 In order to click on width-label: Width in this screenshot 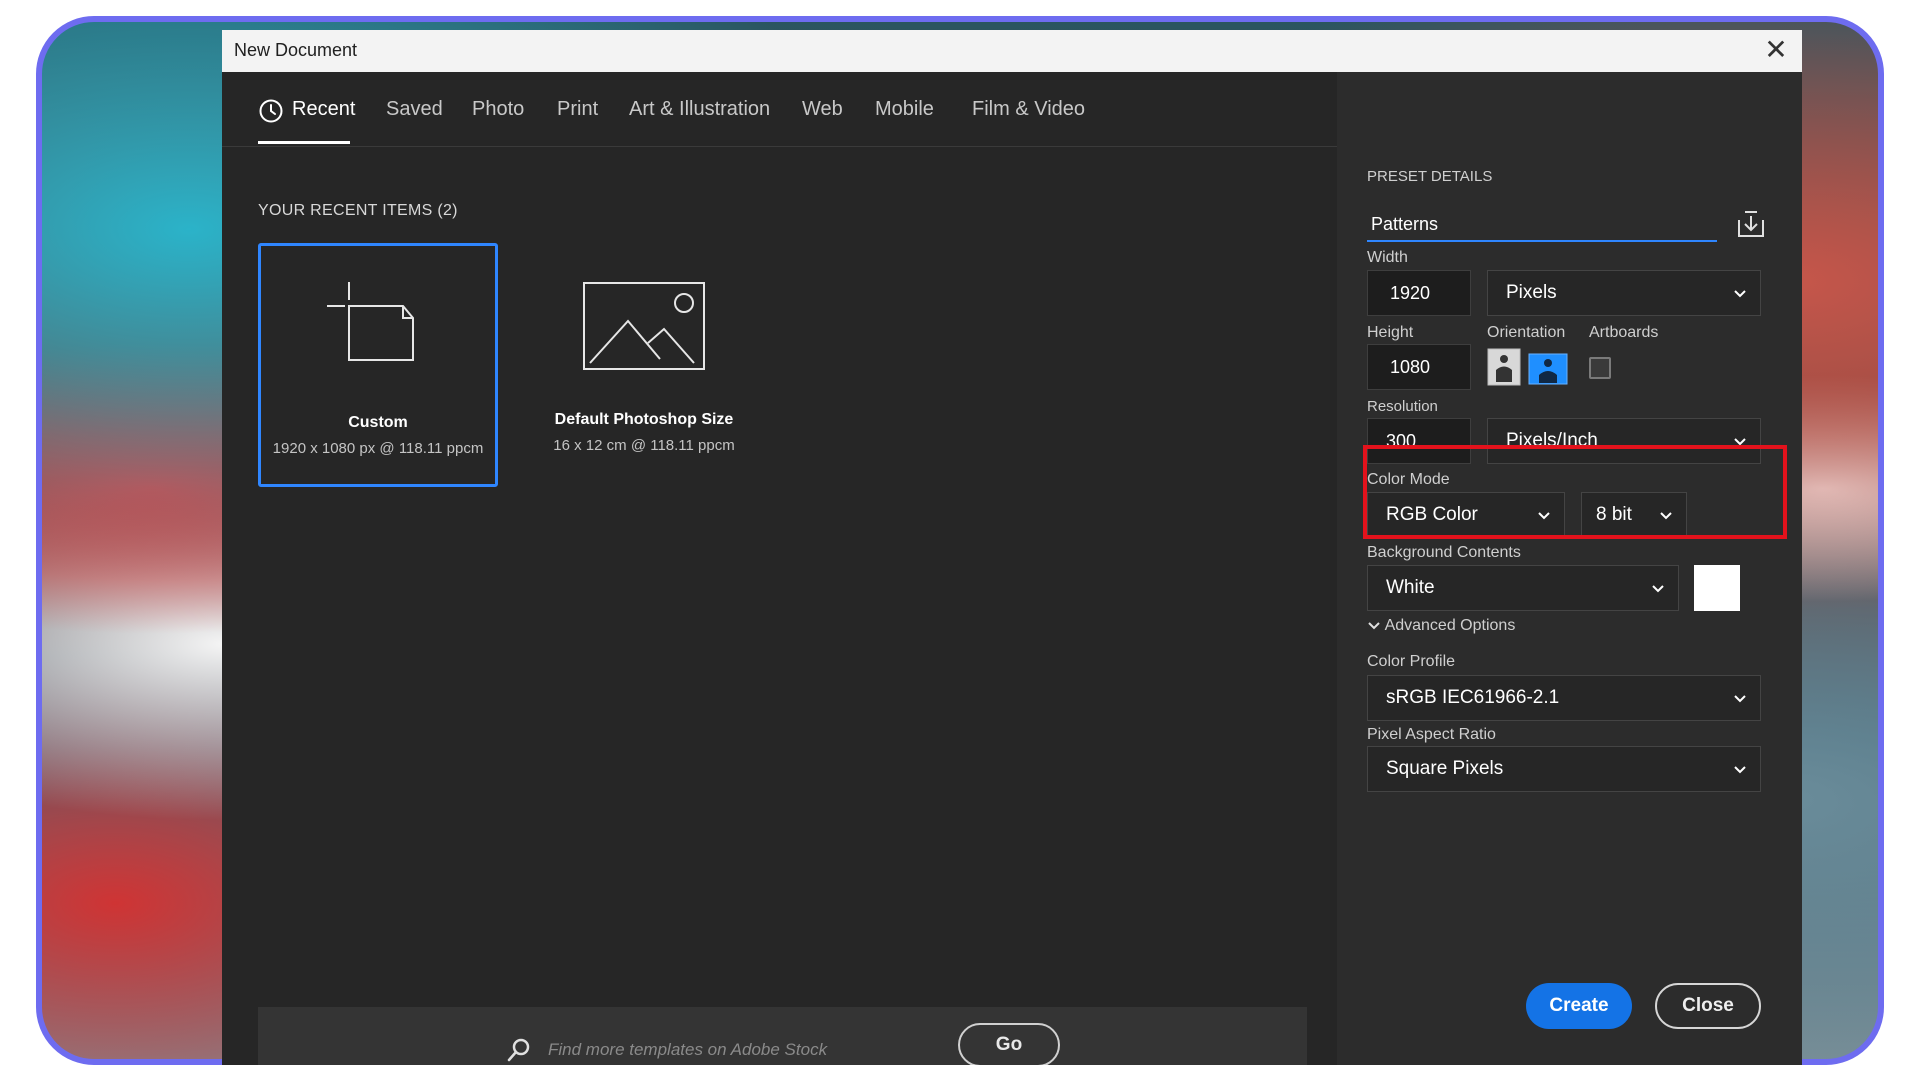, I will do `click(1387, 257)`.